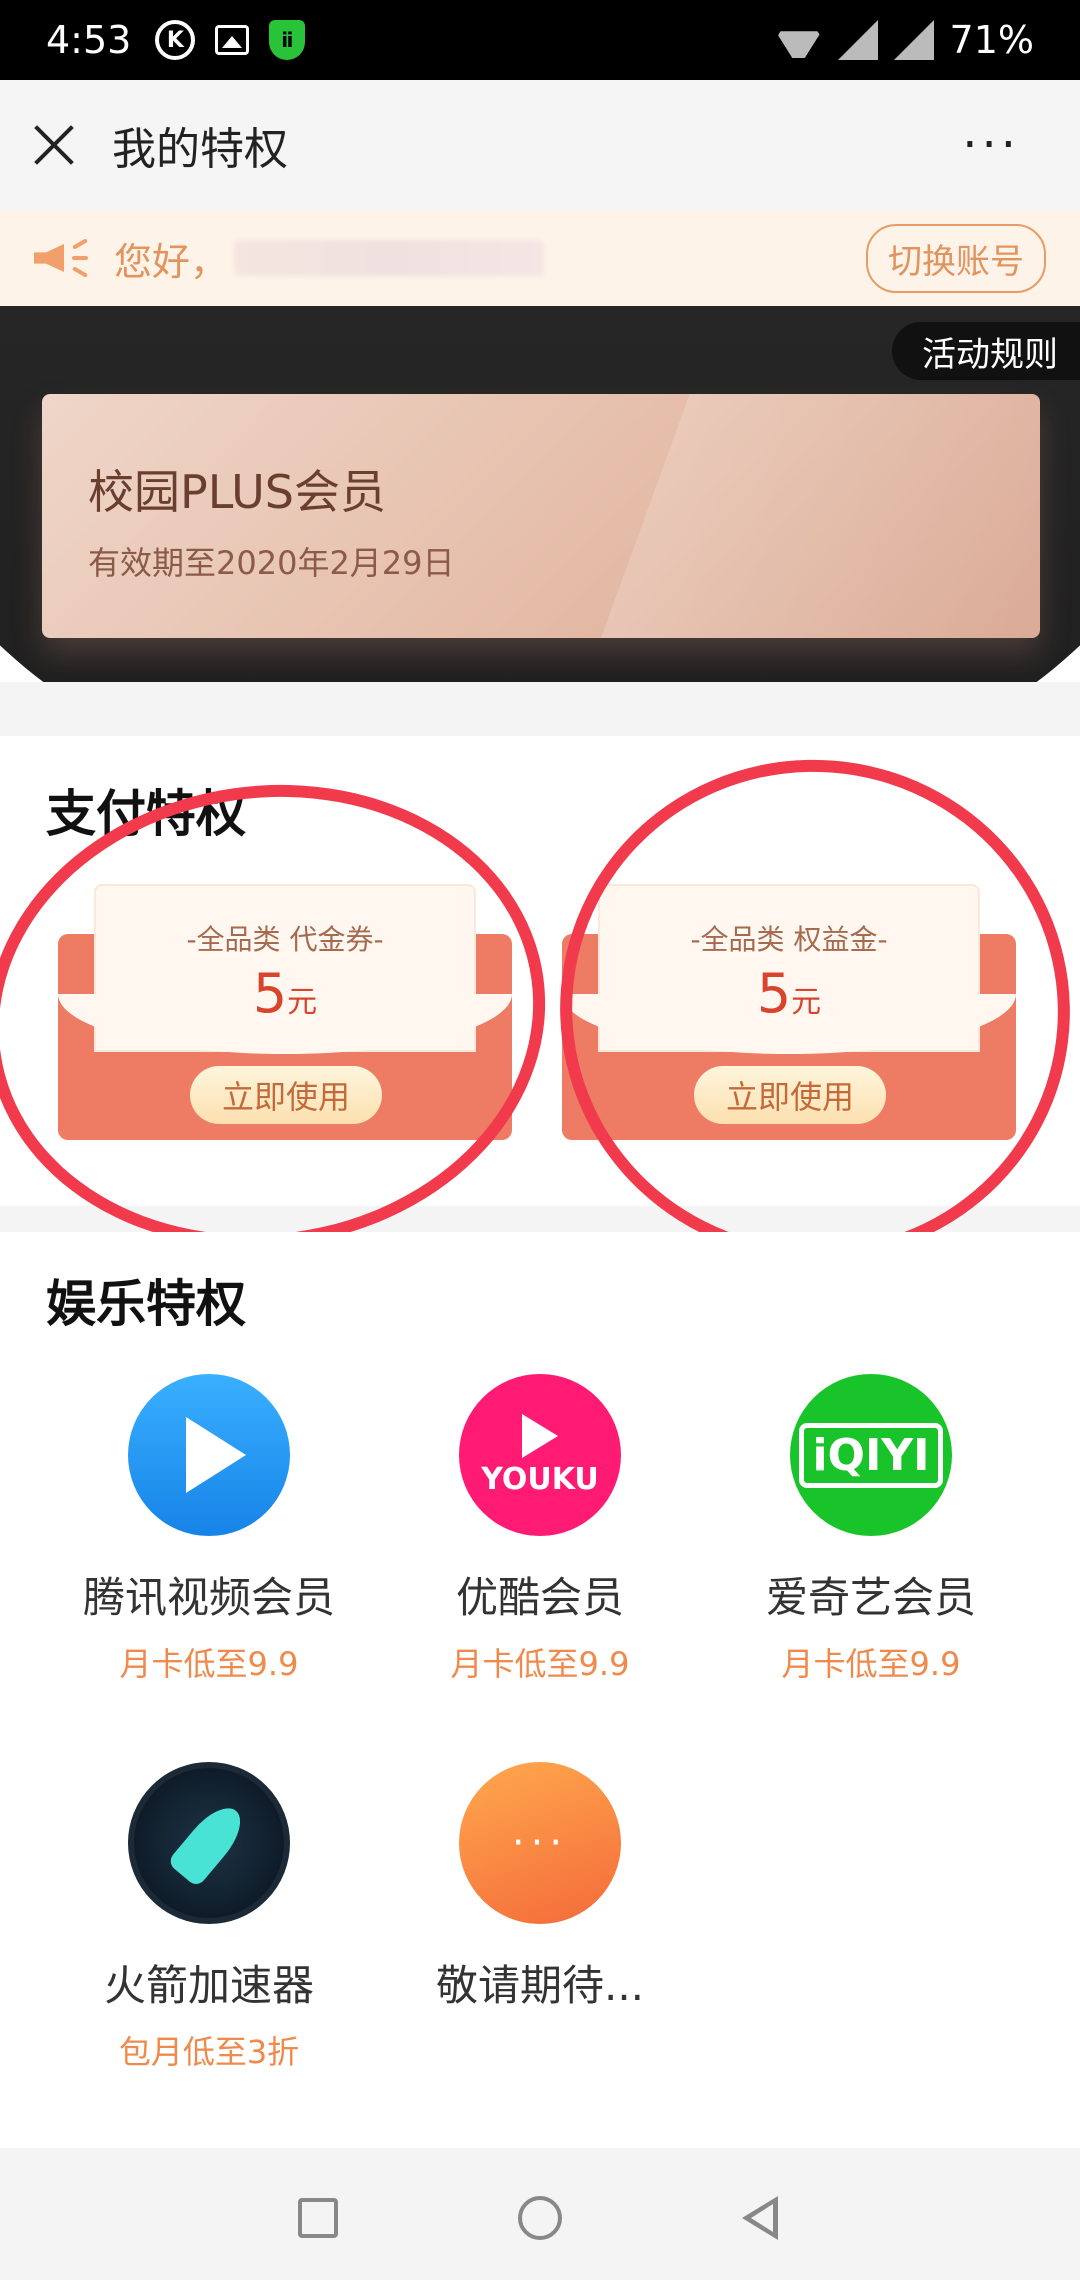 Image resolution: width=1080 pixels, height=2280 pixels. What do you see at coordinates (237, 492) in the screenshot?
I see `membership-name: 校园PLUS会员` at bounding box center [237, 492].